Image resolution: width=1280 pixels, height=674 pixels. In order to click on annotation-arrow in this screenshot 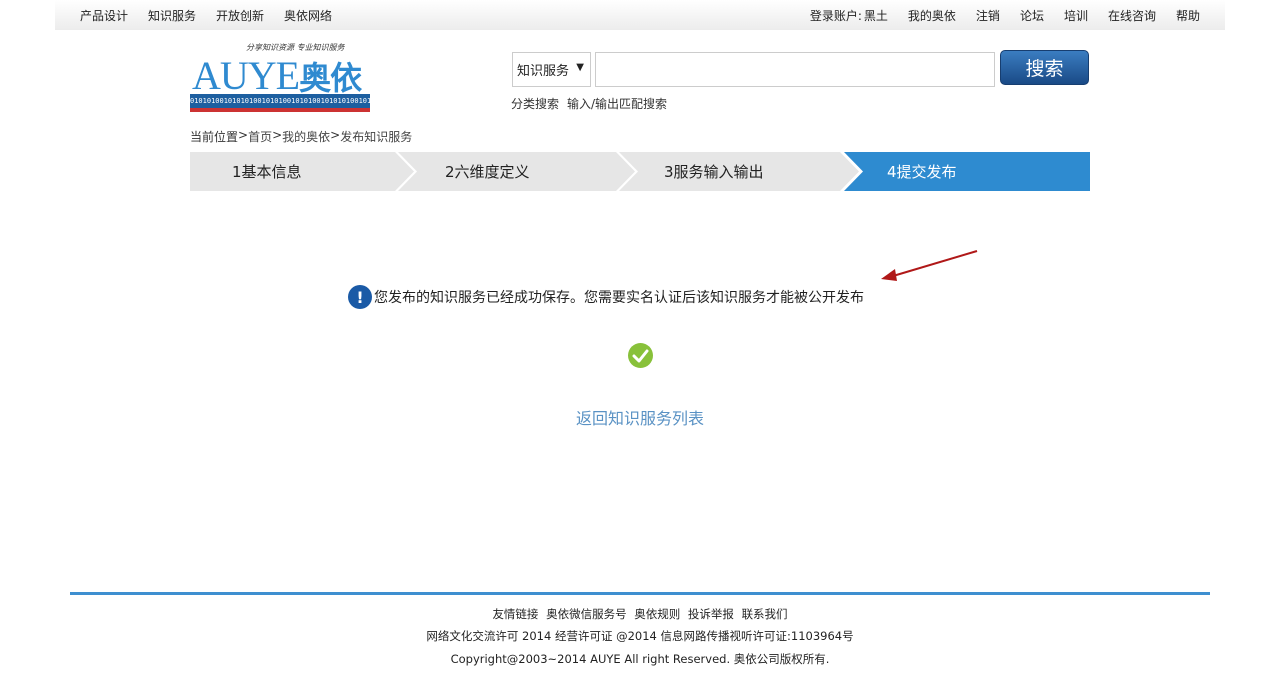, I will do `click(929, 265)`.